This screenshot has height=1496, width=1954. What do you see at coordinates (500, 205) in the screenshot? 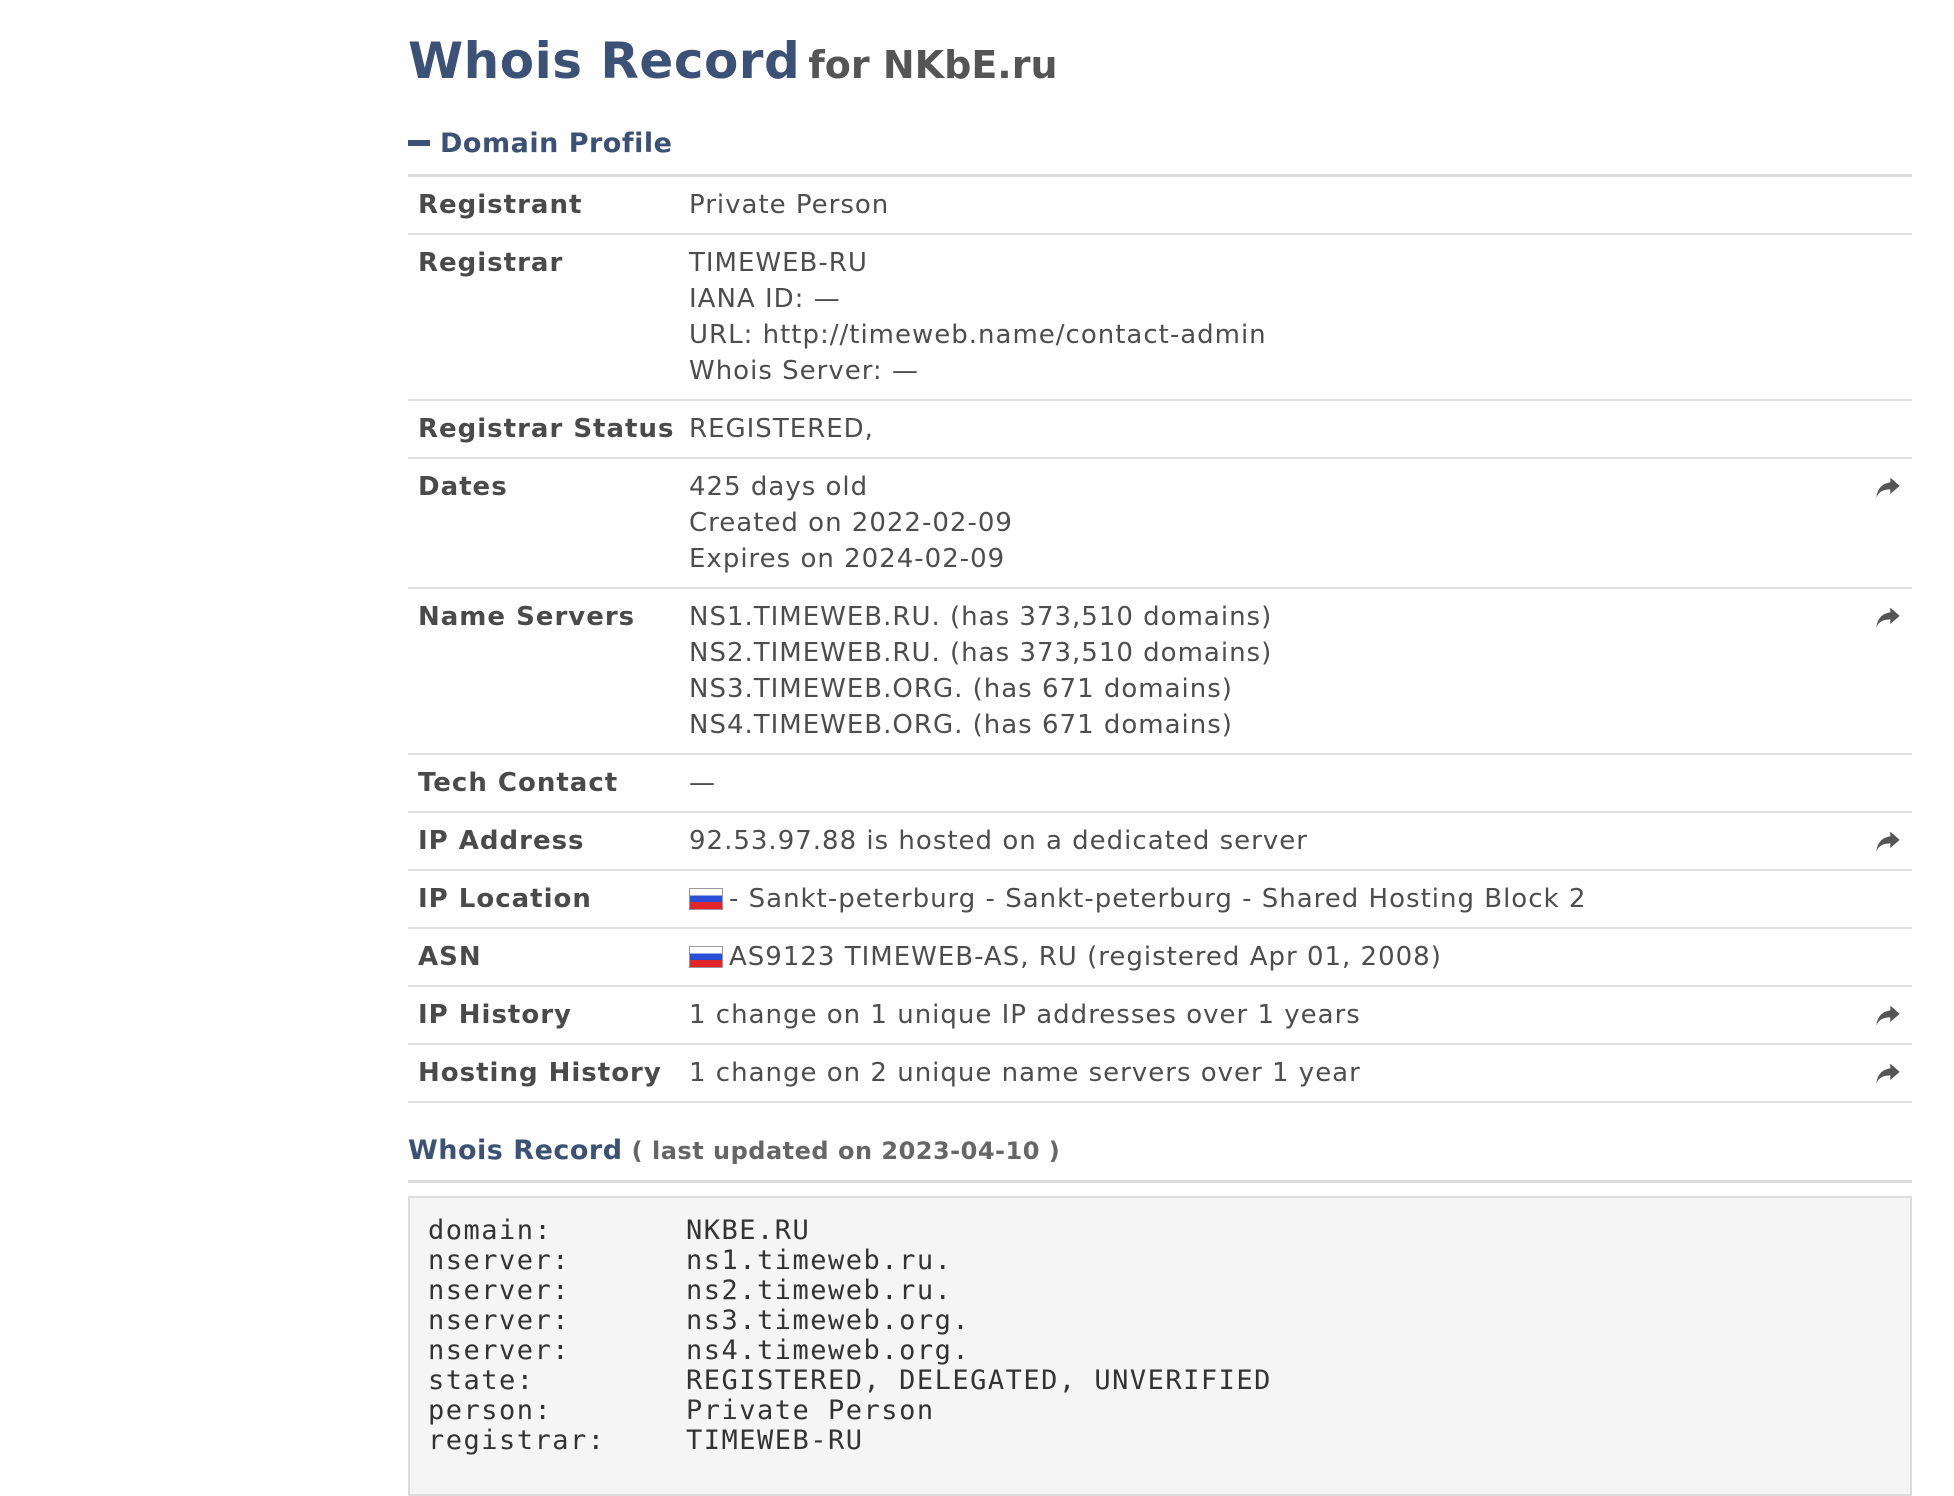
I see `profile-row-label: Registrant` at bounding box center [500, 205].